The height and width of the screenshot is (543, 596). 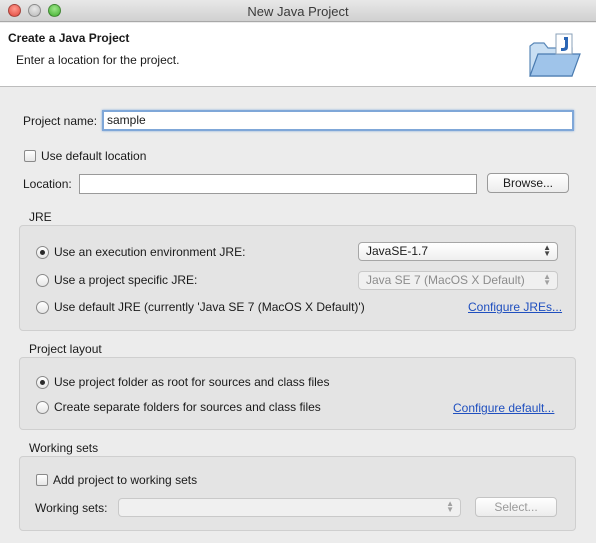 What do you see at coordinates (47, 184) in the screenshot?
I see `location-label: Location:` at bounding box center [47, 184].